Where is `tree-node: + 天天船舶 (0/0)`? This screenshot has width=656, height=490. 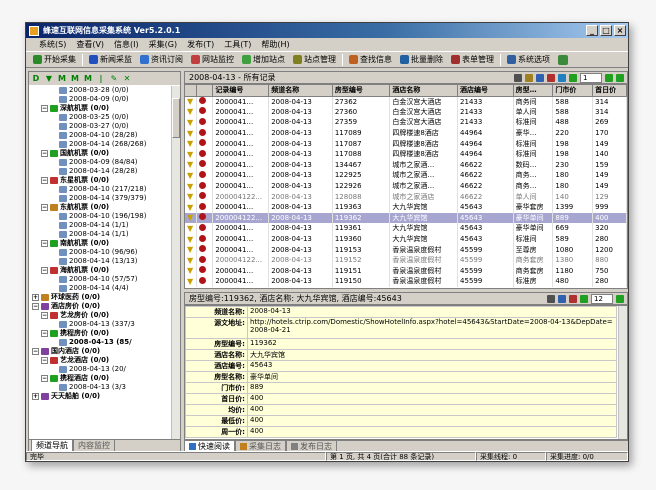
tree-node: + 天天船舶 (0/0) is located at coordinates (100, 396).